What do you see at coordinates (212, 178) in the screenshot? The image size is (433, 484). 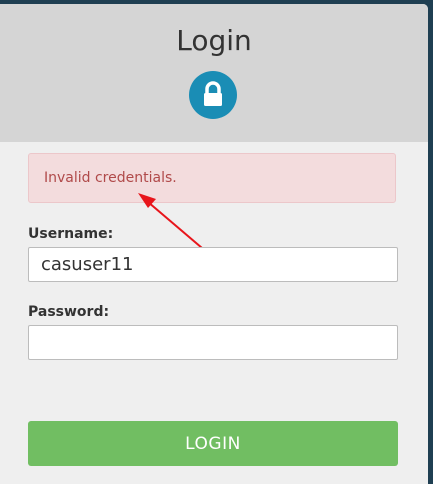 I see `error-alert: Invalid credentials.` at bounding box center [212, 178].